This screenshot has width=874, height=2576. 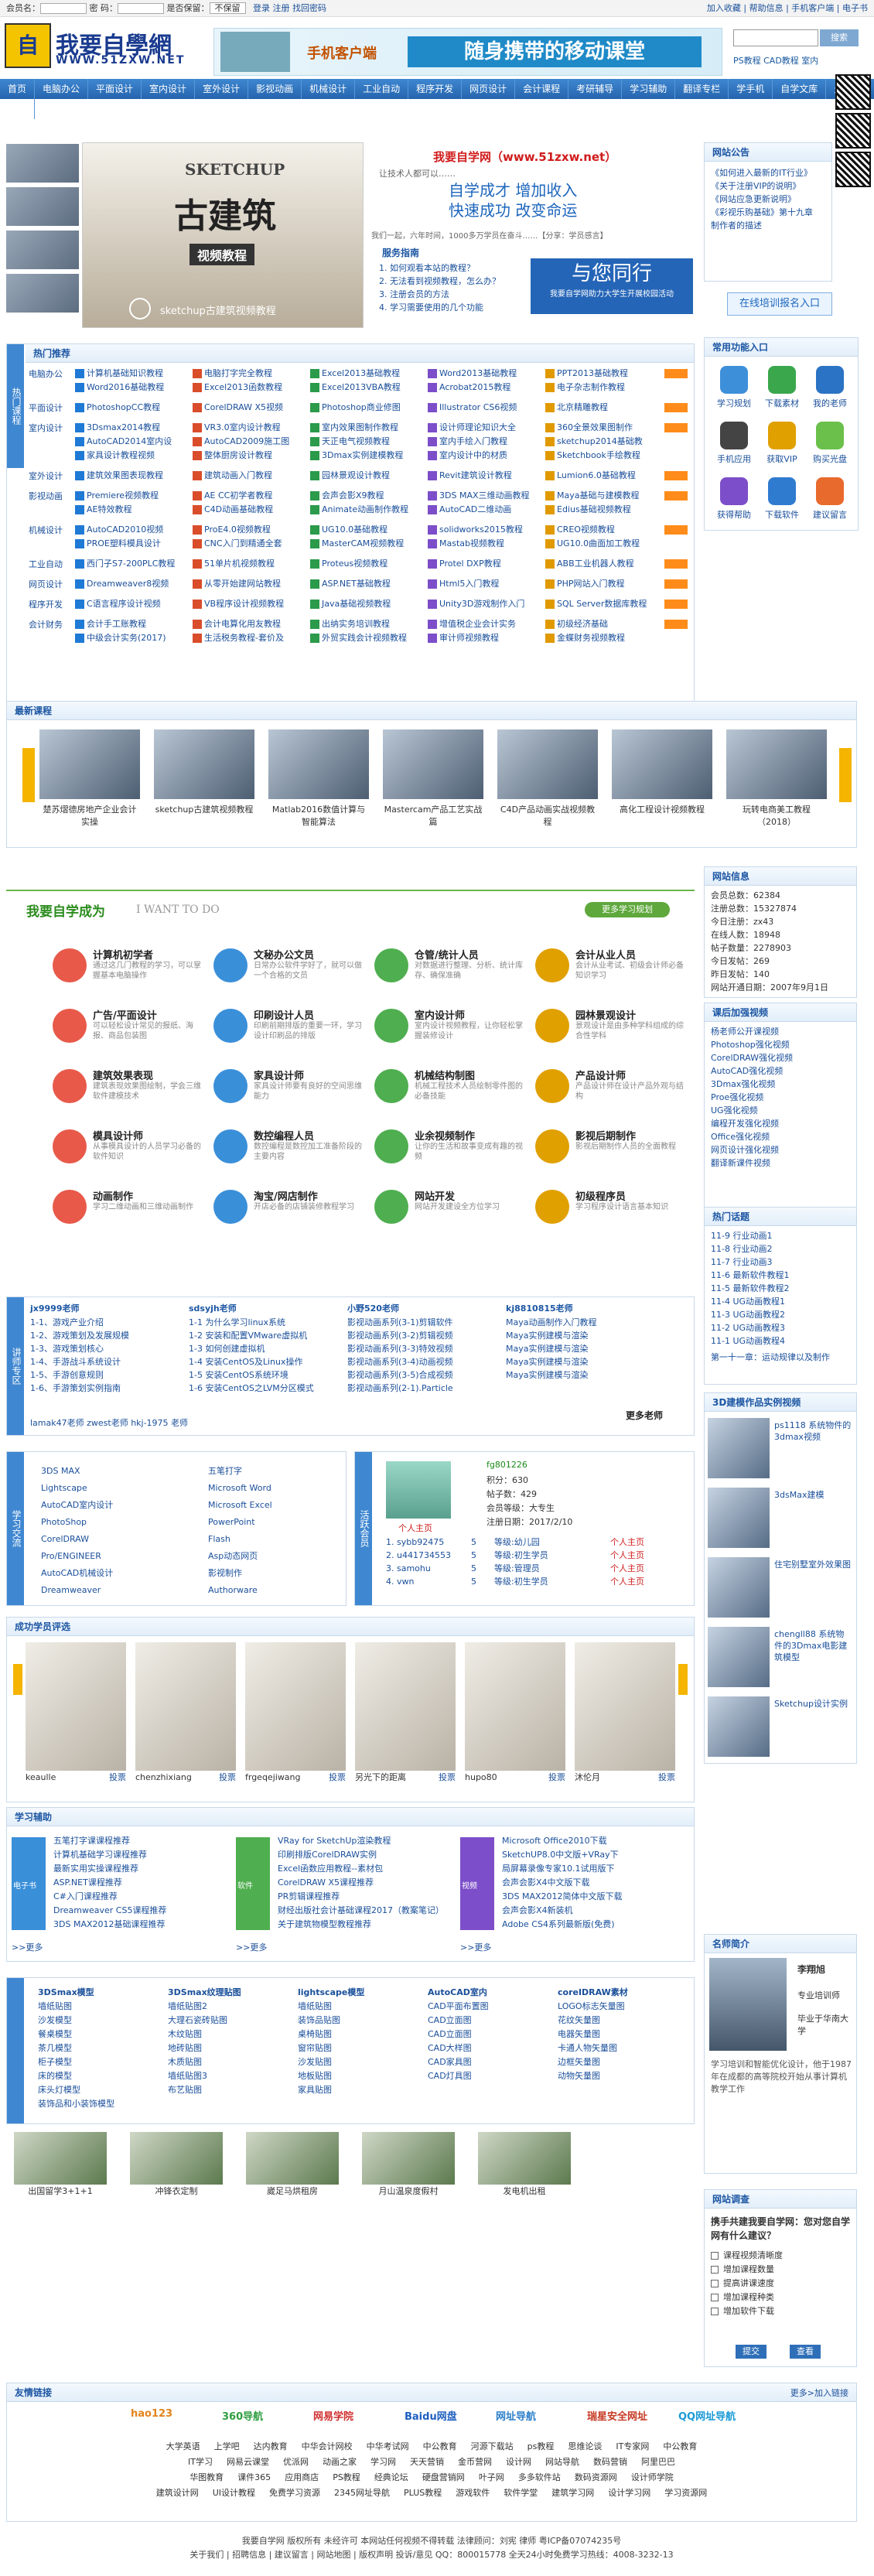 I want to click on course-link: 生活税务教程-套价及, so click(x=251, y=638).